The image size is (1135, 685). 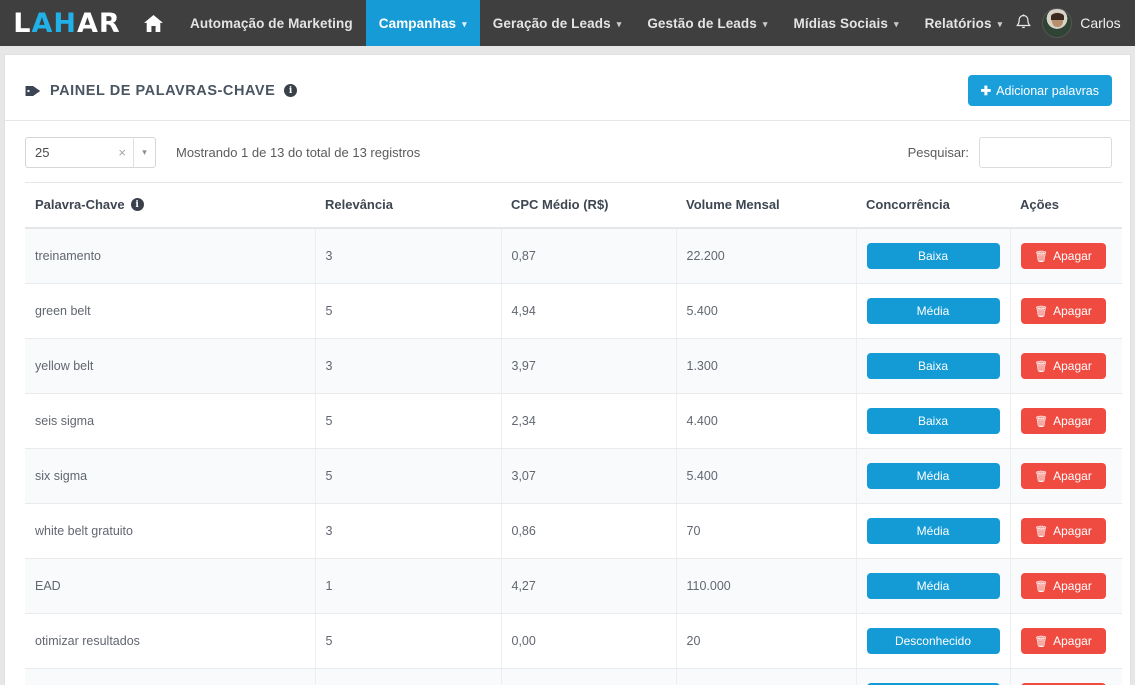 I want to click on page-title: PAINEL DE PALAVRAS-CHAVE i, so click(x=161, y=90).